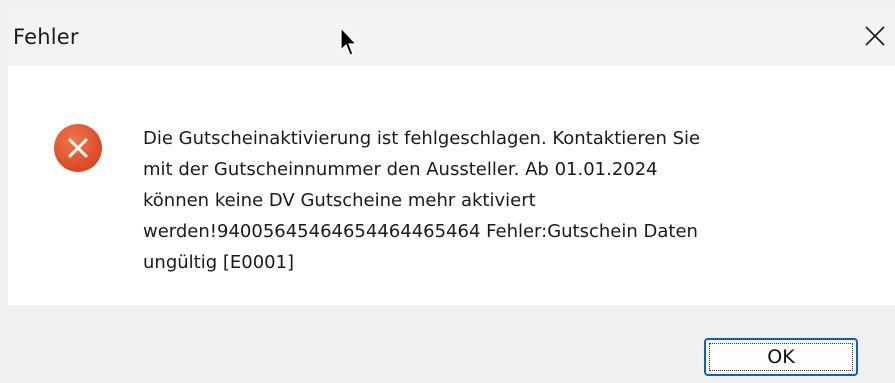 The height and width of the screenshot is (383, 895). I want to click on ok-button: OK, so click(781, 357).